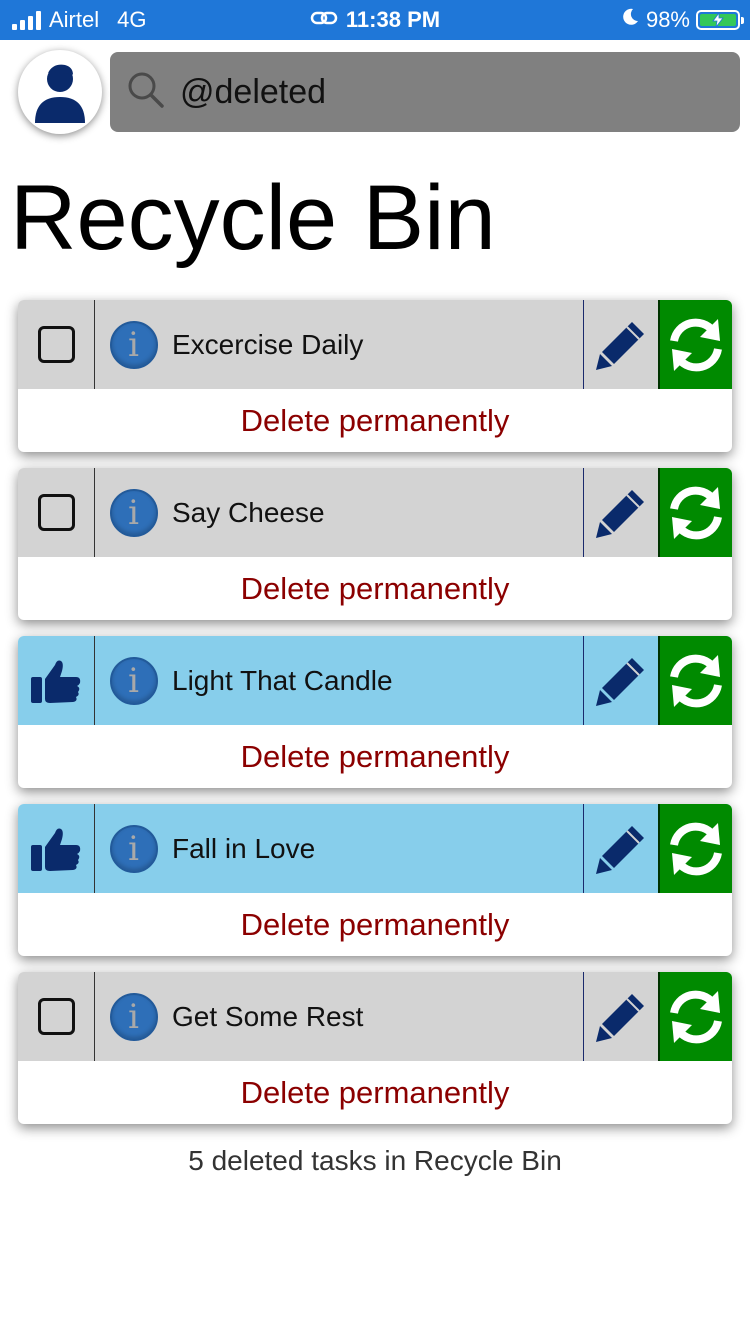  I want to click on page-title: Recycle Bin, so click(253, 218).